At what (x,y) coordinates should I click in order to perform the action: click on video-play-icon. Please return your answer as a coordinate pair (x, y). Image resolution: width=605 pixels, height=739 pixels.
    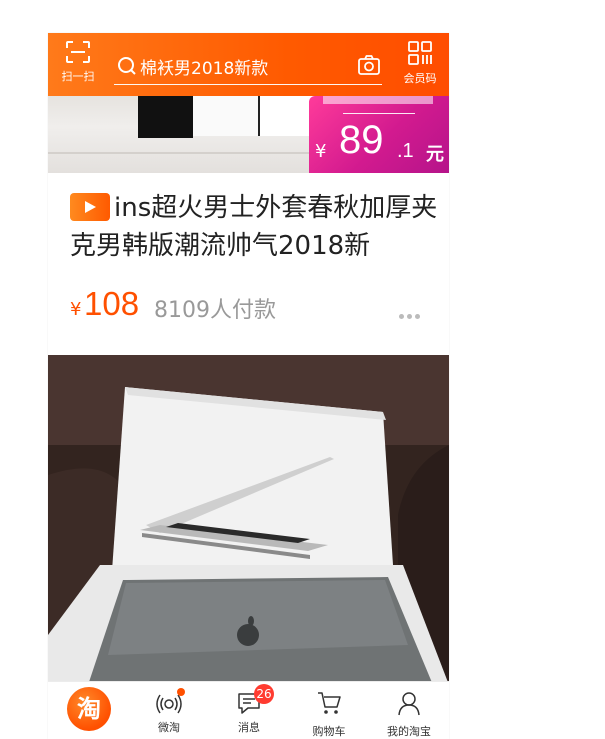
    Looking at the image, I should click on (90, 207).